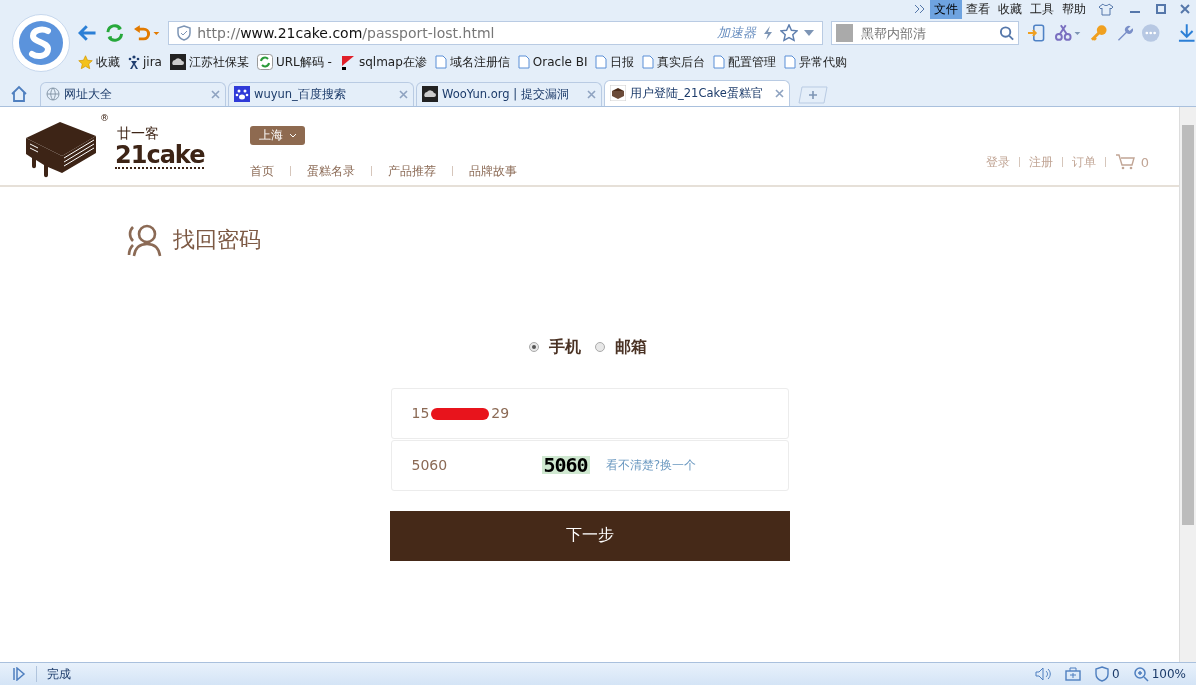  Describe the element at coordinates (552, 62) in the screenshot. I see `bookmark-link: Oracle BI` at that location.